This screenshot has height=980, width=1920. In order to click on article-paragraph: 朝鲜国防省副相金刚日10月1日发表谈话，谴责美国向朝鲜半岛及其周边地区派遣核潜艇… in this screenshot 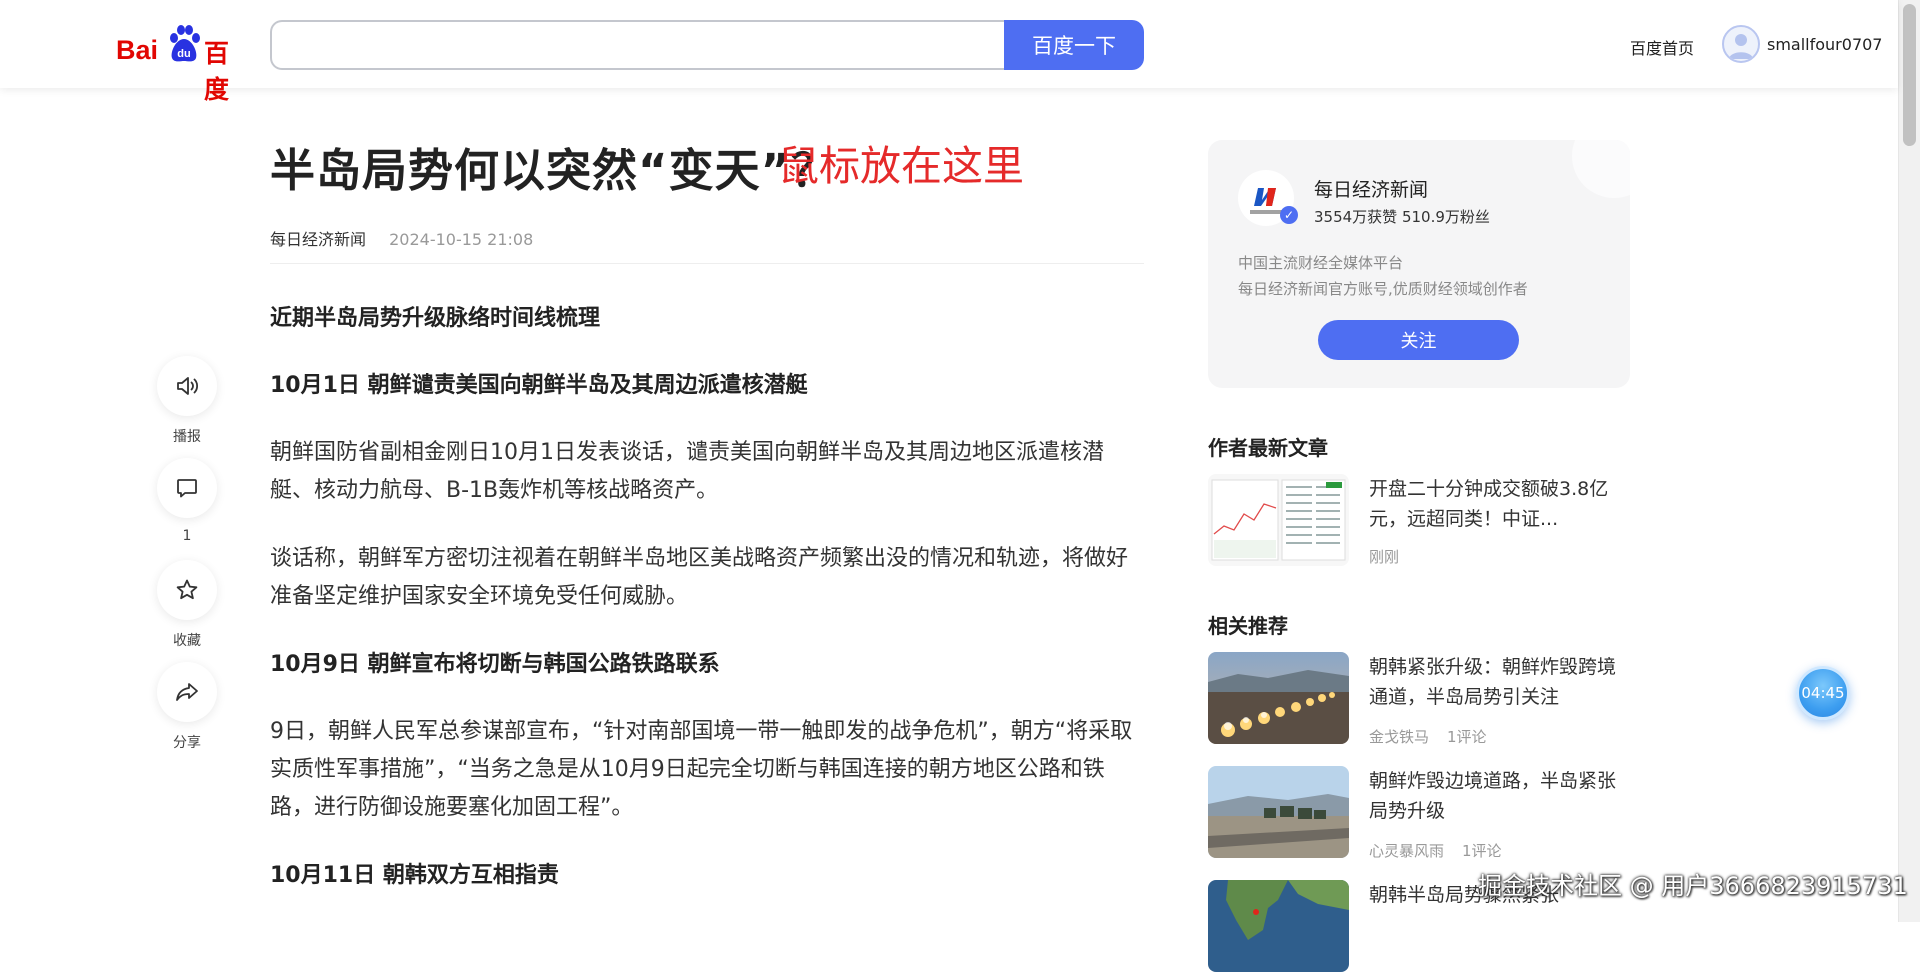, I will do `click(687, 471)`.